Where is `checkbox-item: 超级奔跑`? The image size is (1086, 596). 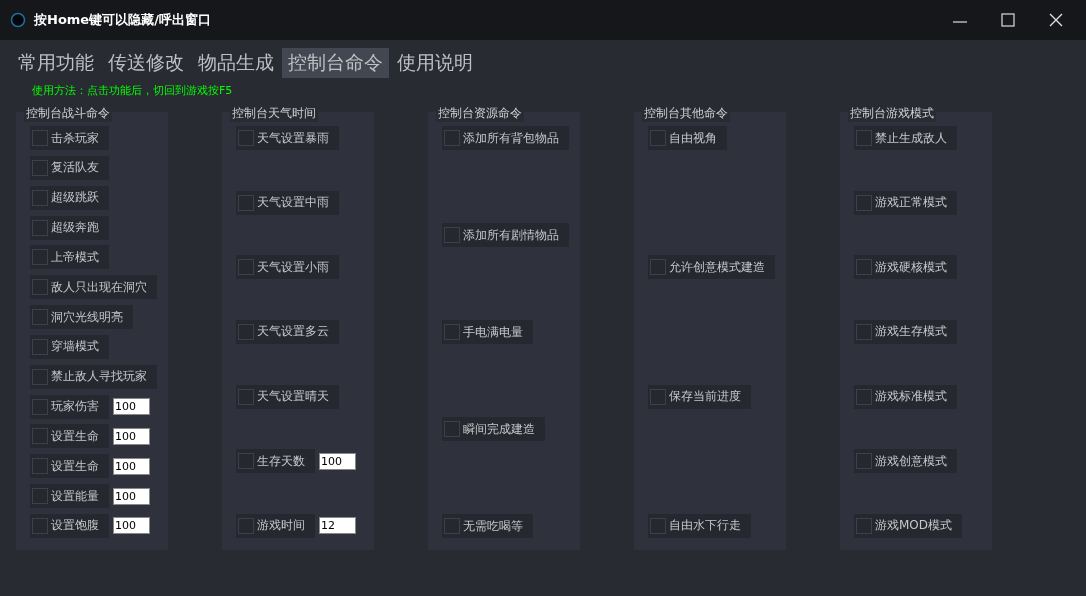 checkbox-item: 超级奔跑 is located at coordinates (69, 227).